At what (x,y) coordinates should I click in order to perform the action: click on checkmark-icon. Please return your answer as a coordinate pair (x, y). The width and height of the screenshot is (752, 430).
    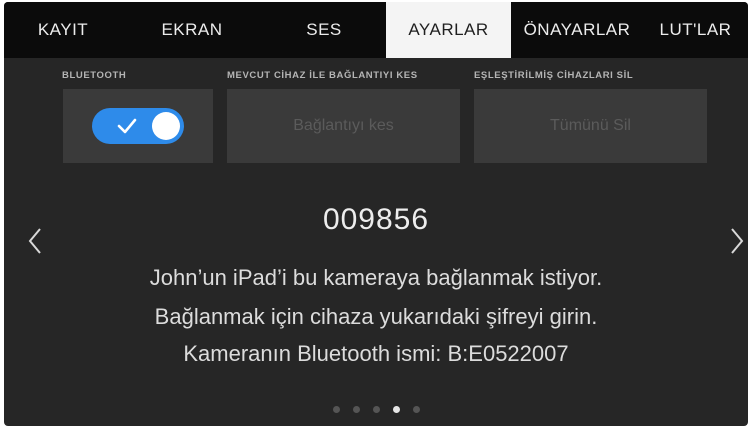
    Looking at the image, I should click on (127, 126).